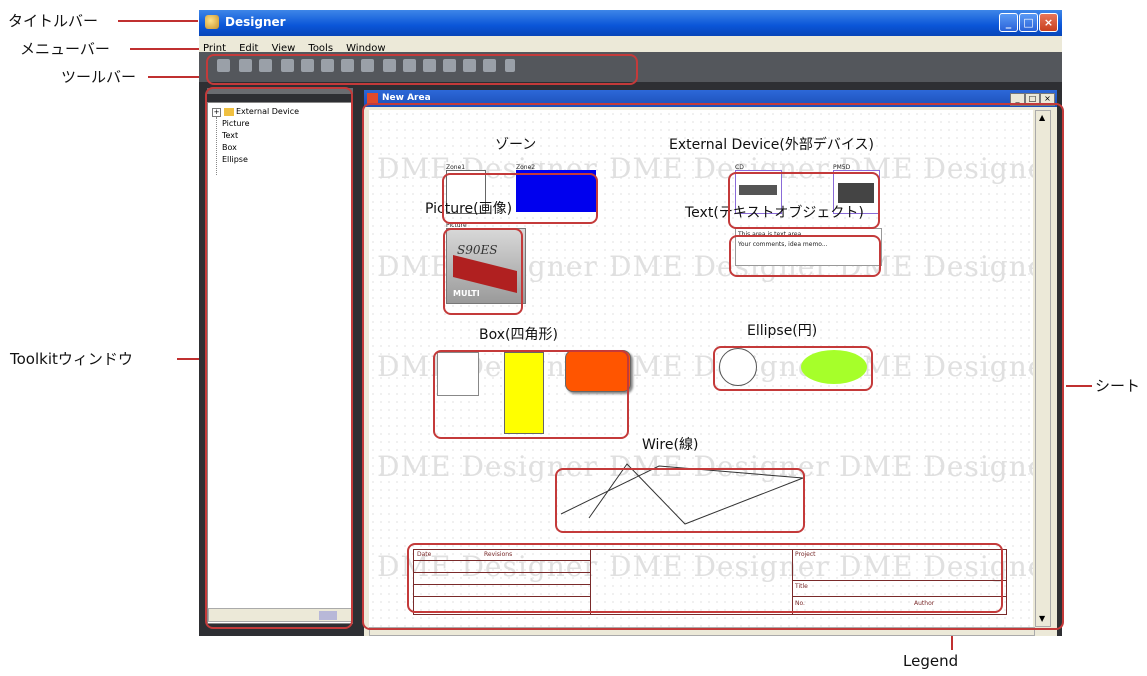  Describe the element at coordinates (931, 661) in the screenshot. I see `legend-callout: Legend` at that location.